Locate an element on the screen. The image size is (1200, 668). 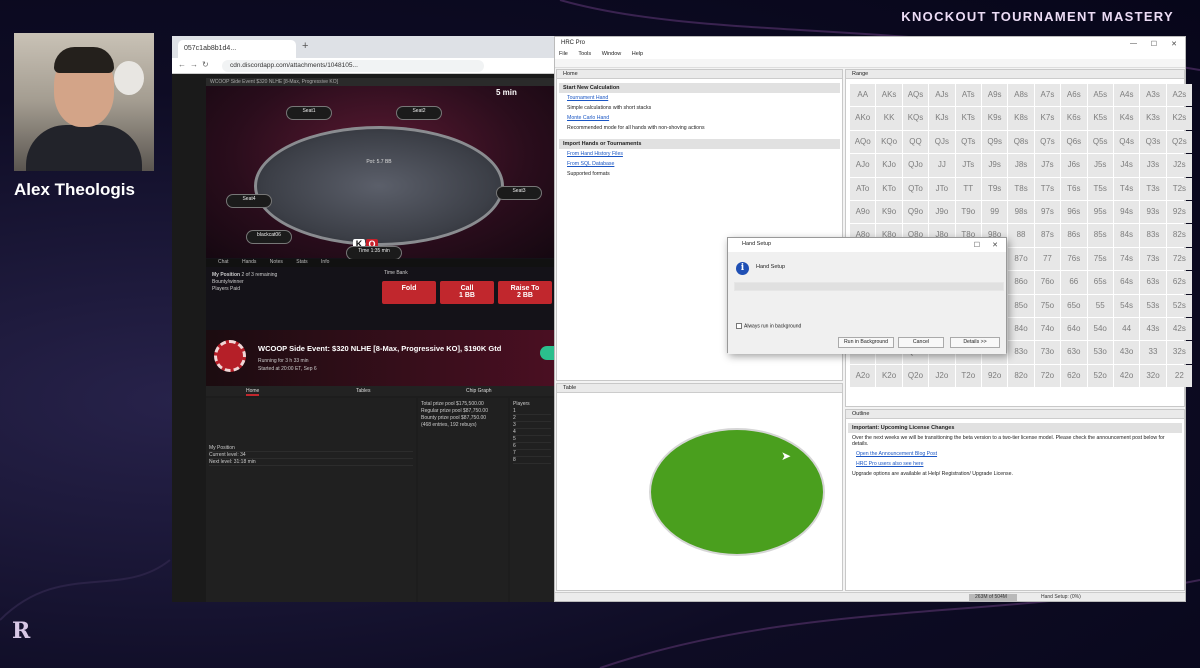
range-cell: 44 is located at coordinates (1126, 329).